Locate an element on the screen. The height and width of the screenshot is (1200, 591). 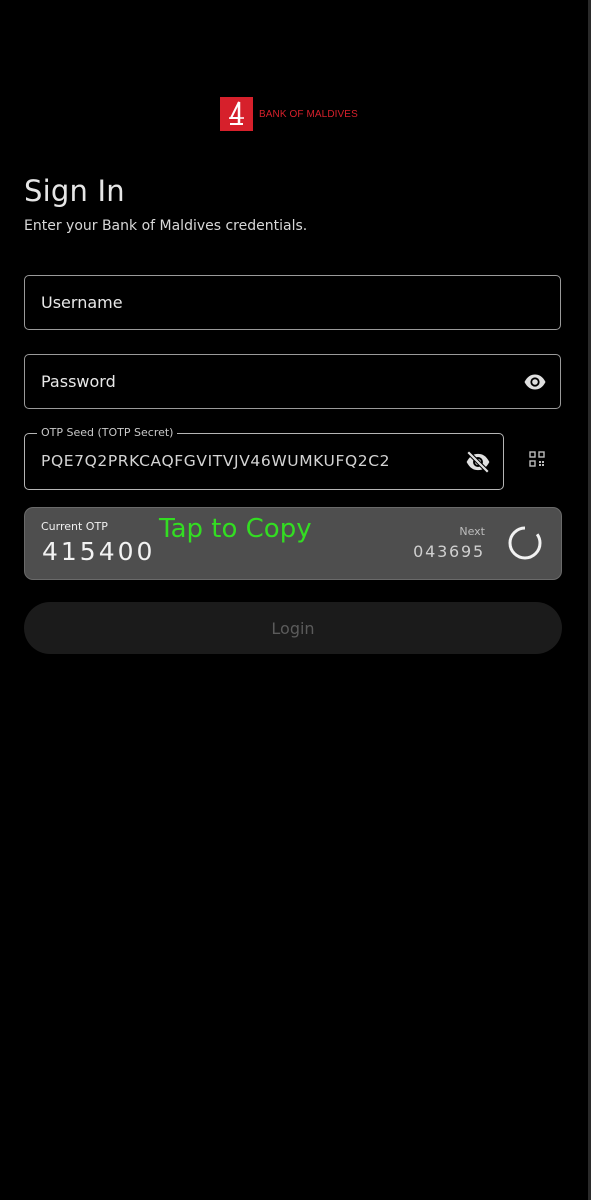
next-otp-label: Next is located at coordinates (472, 531).